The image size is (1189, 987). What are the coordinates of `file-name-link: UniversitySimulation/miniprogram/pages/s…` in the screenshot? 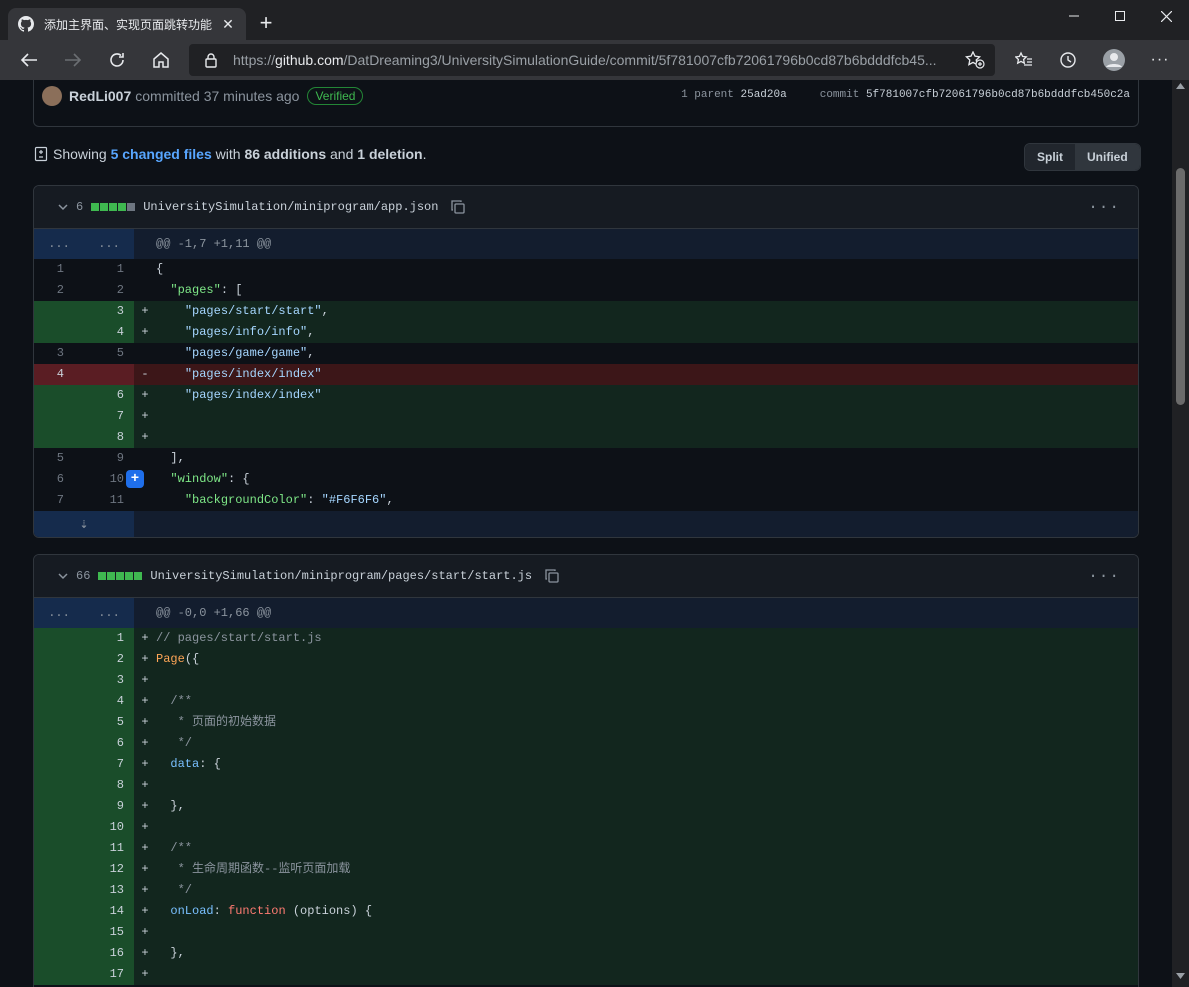 It's located at (341, 576).